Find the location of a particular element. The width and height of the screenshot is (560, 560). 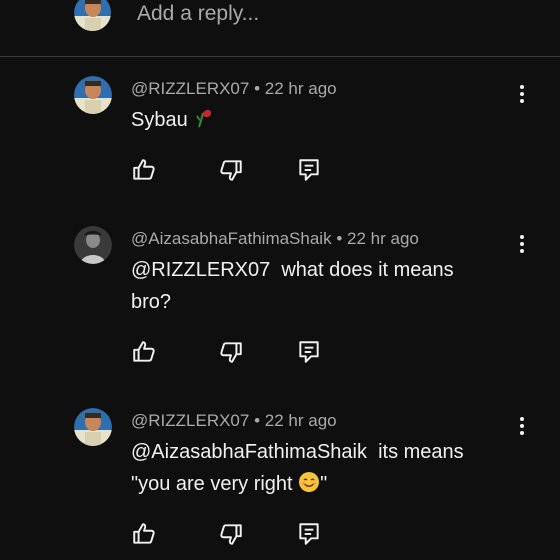

comment-text-line: "you are very right is located at coordinates (215, 484).